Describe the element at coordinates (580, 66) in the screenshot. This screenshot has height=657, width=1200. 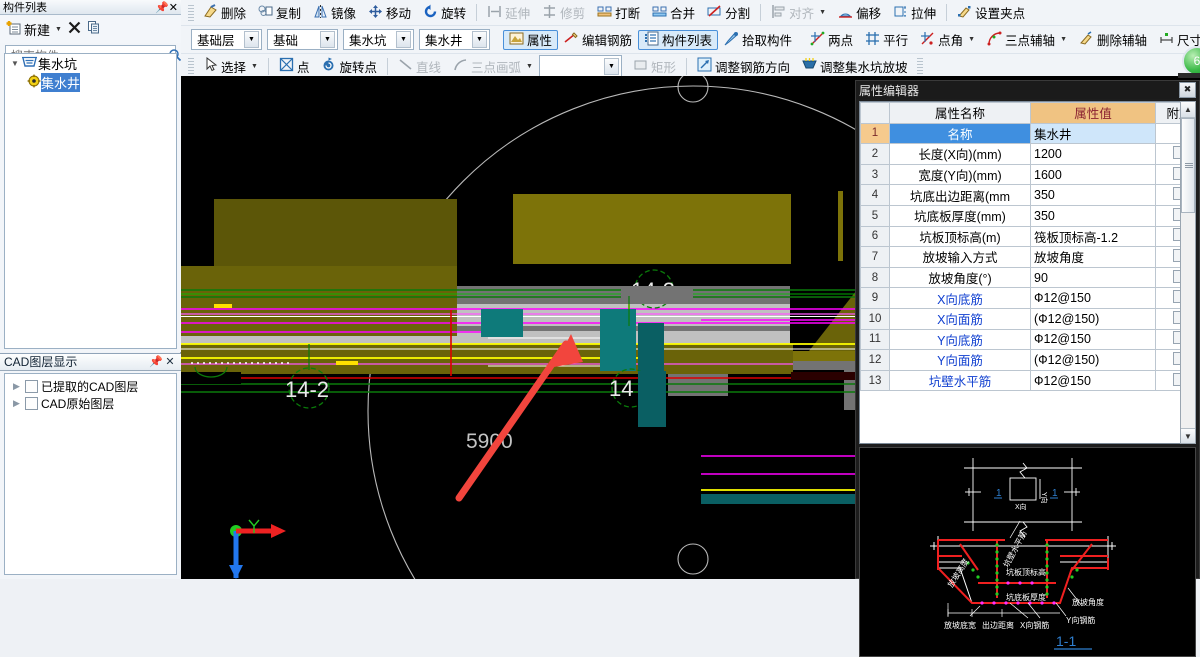
I see `shape-select: ▼` at that location.